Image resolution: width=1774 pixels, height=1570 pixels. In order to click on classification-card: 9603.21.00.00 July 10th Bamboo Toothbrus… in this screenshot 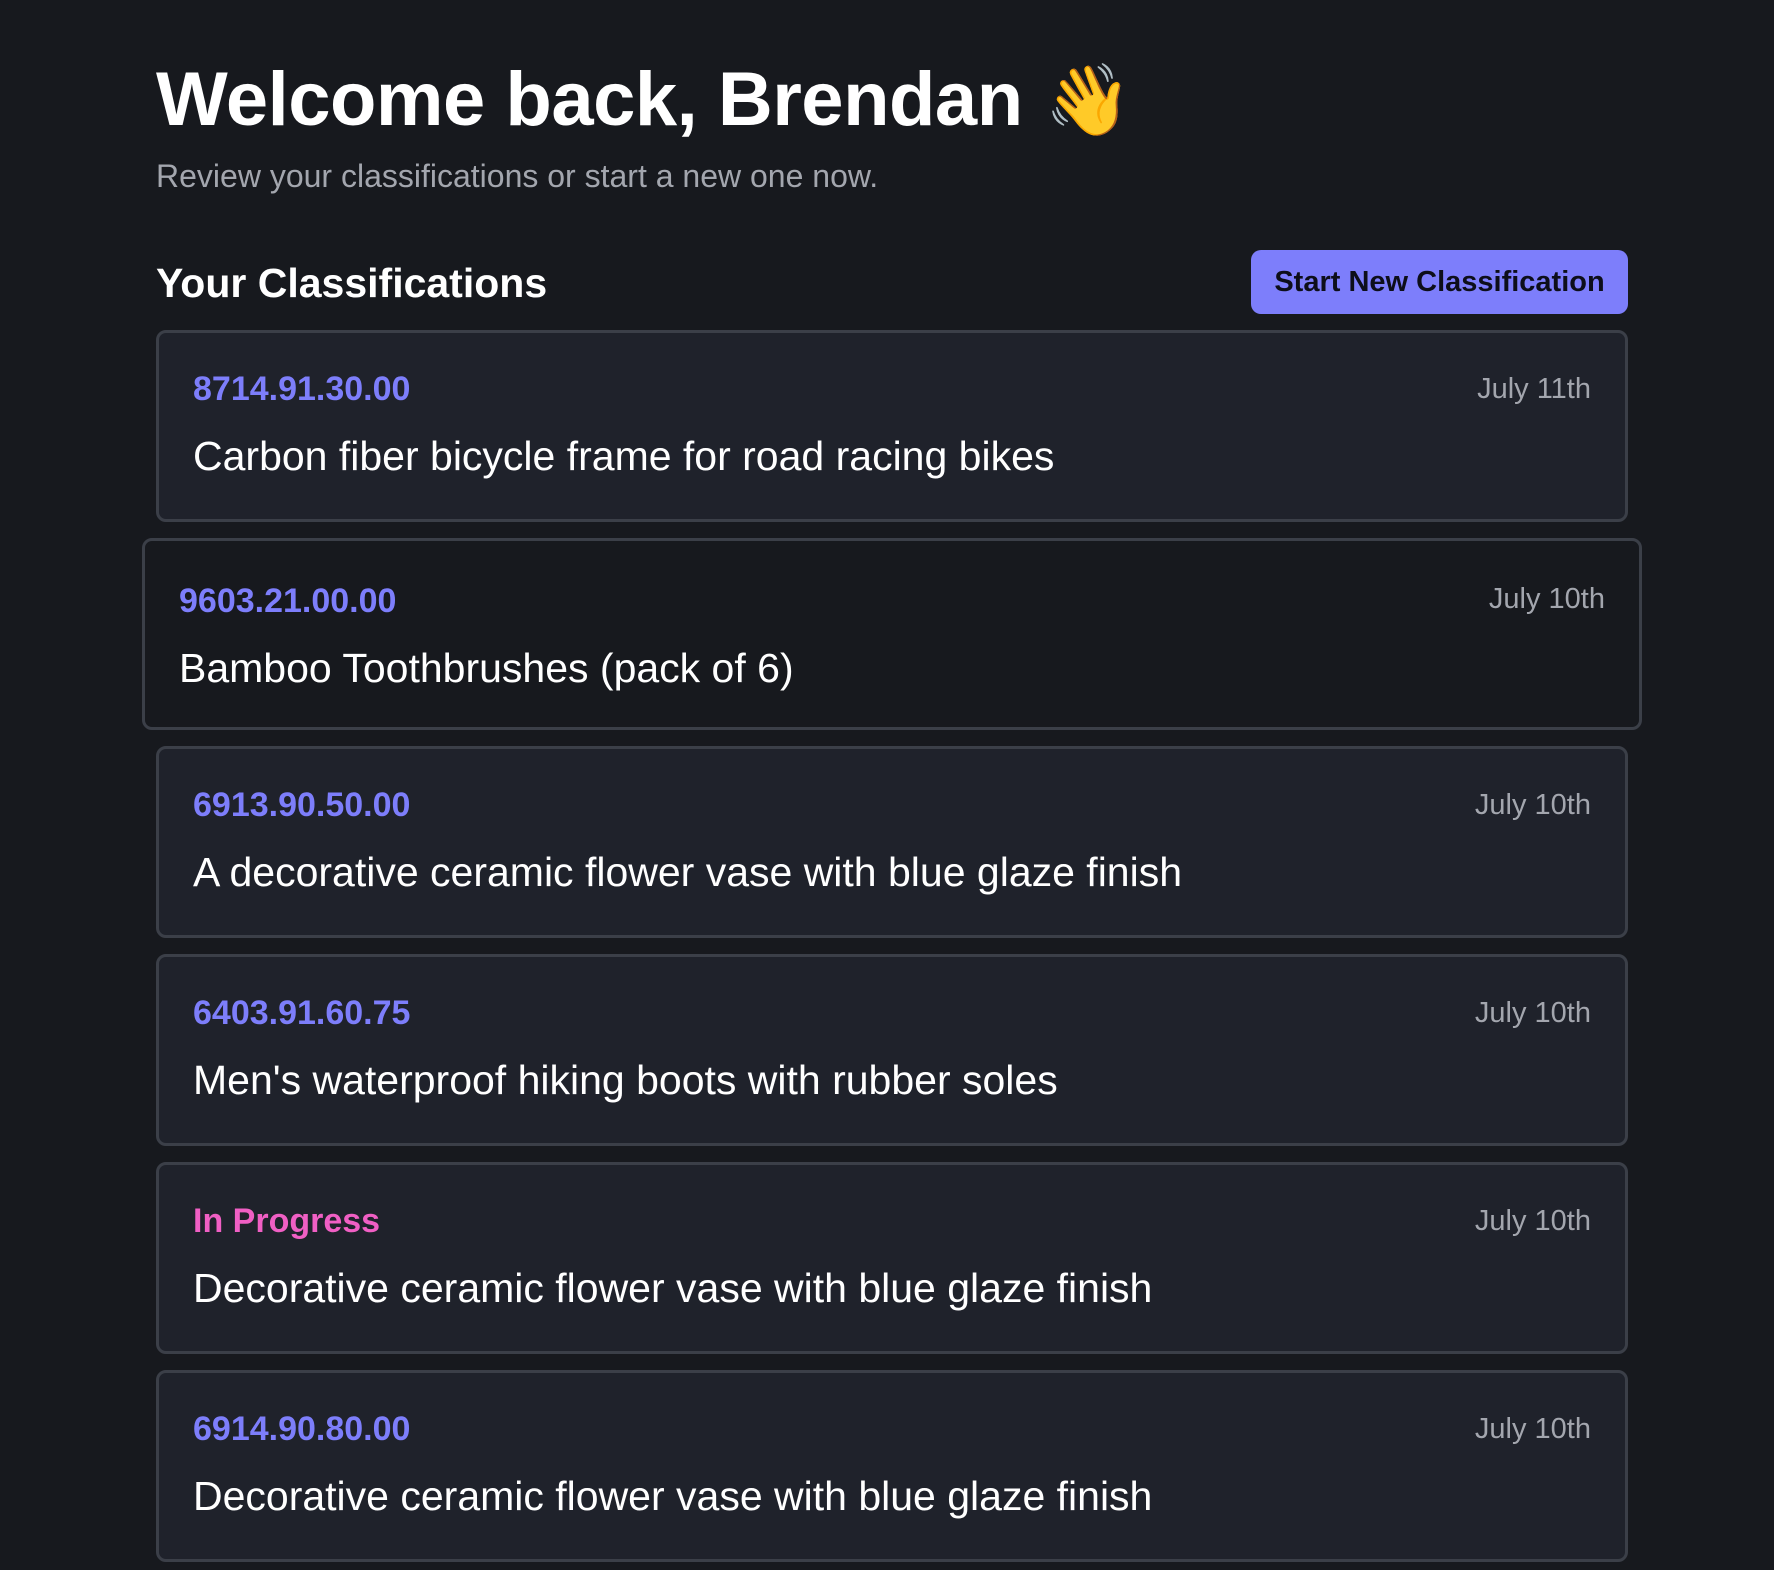, I will do `click(892, 634)`.